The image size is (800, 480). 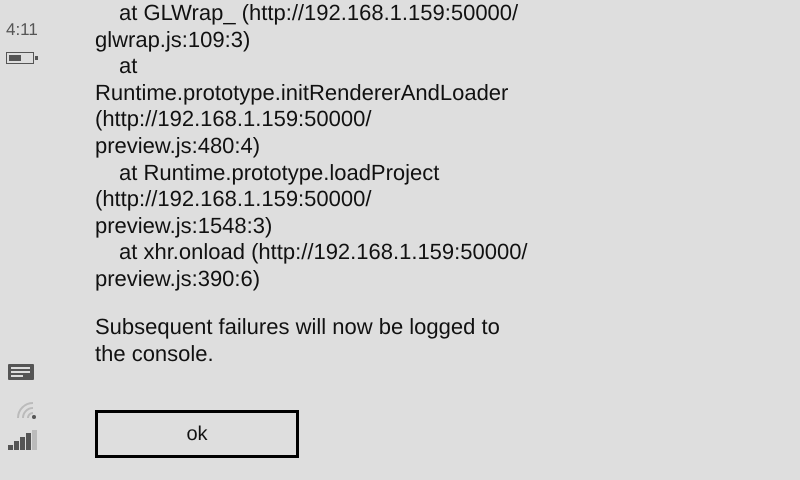 What do you see at coordinates (22, 30) in the screenshot?
I see `clock-text: 4:11` at bounding box center [22, 30].